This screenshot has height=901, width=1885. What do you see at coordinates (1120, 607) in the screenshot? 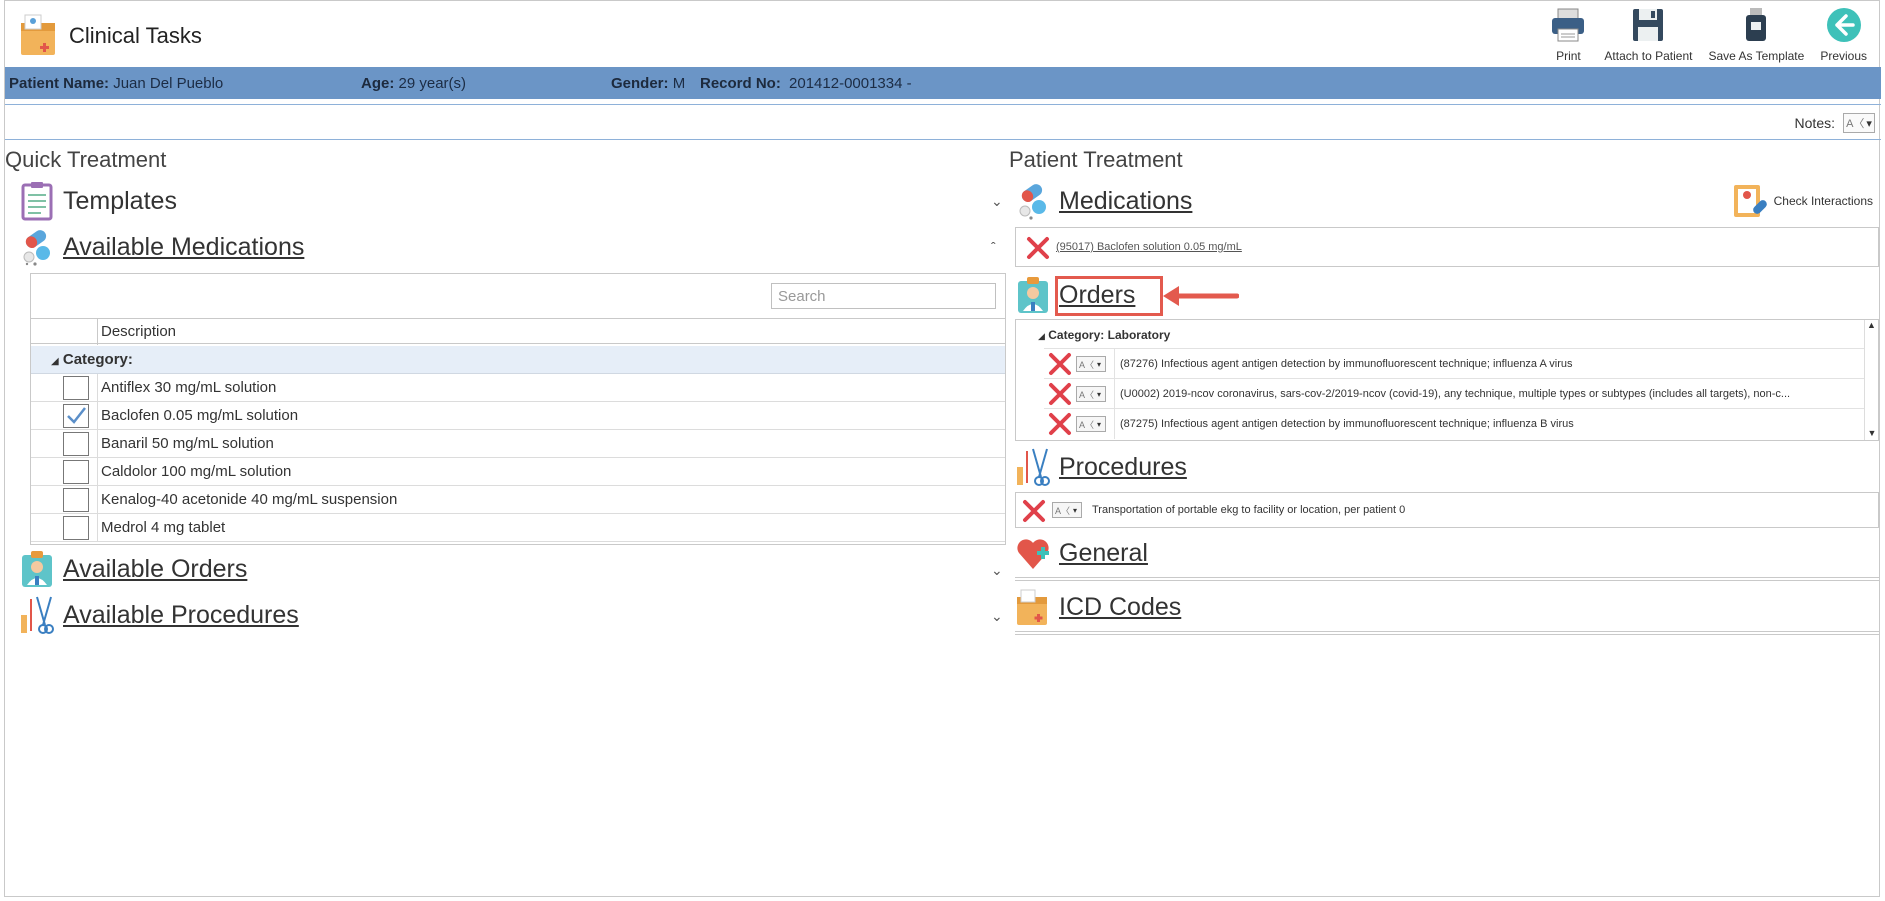
I see `icd-codes-label: ICD Codes` at bounding box center [1120, 607].